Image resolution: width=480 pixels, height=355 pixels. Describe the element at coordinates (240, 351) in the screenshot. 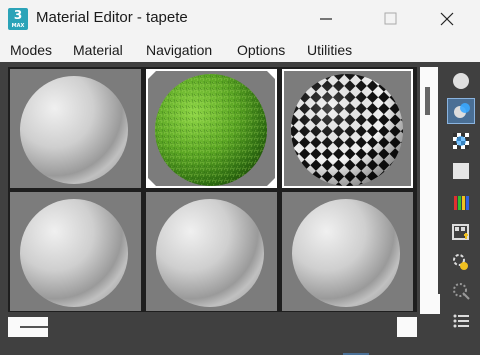

I see `bottom-toolbar` at that location.